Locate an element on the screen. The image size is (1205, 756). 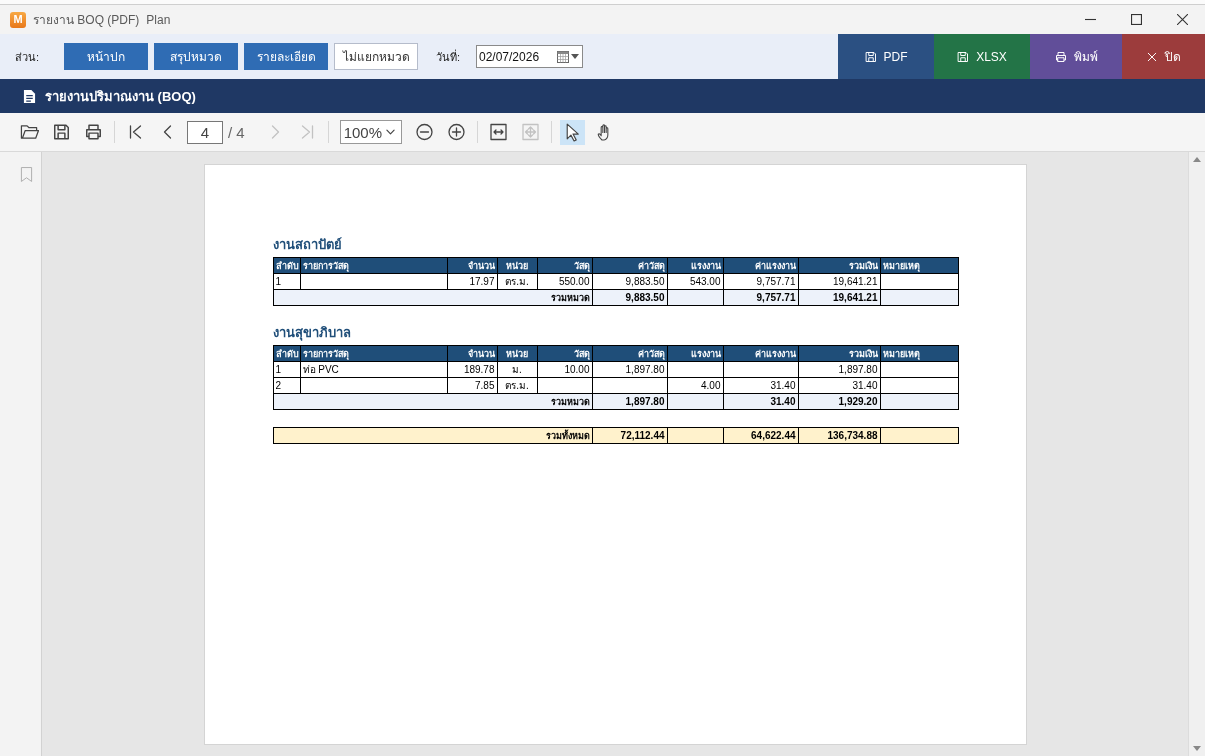
page-count: / 4 is located at coordinates (236, 132).